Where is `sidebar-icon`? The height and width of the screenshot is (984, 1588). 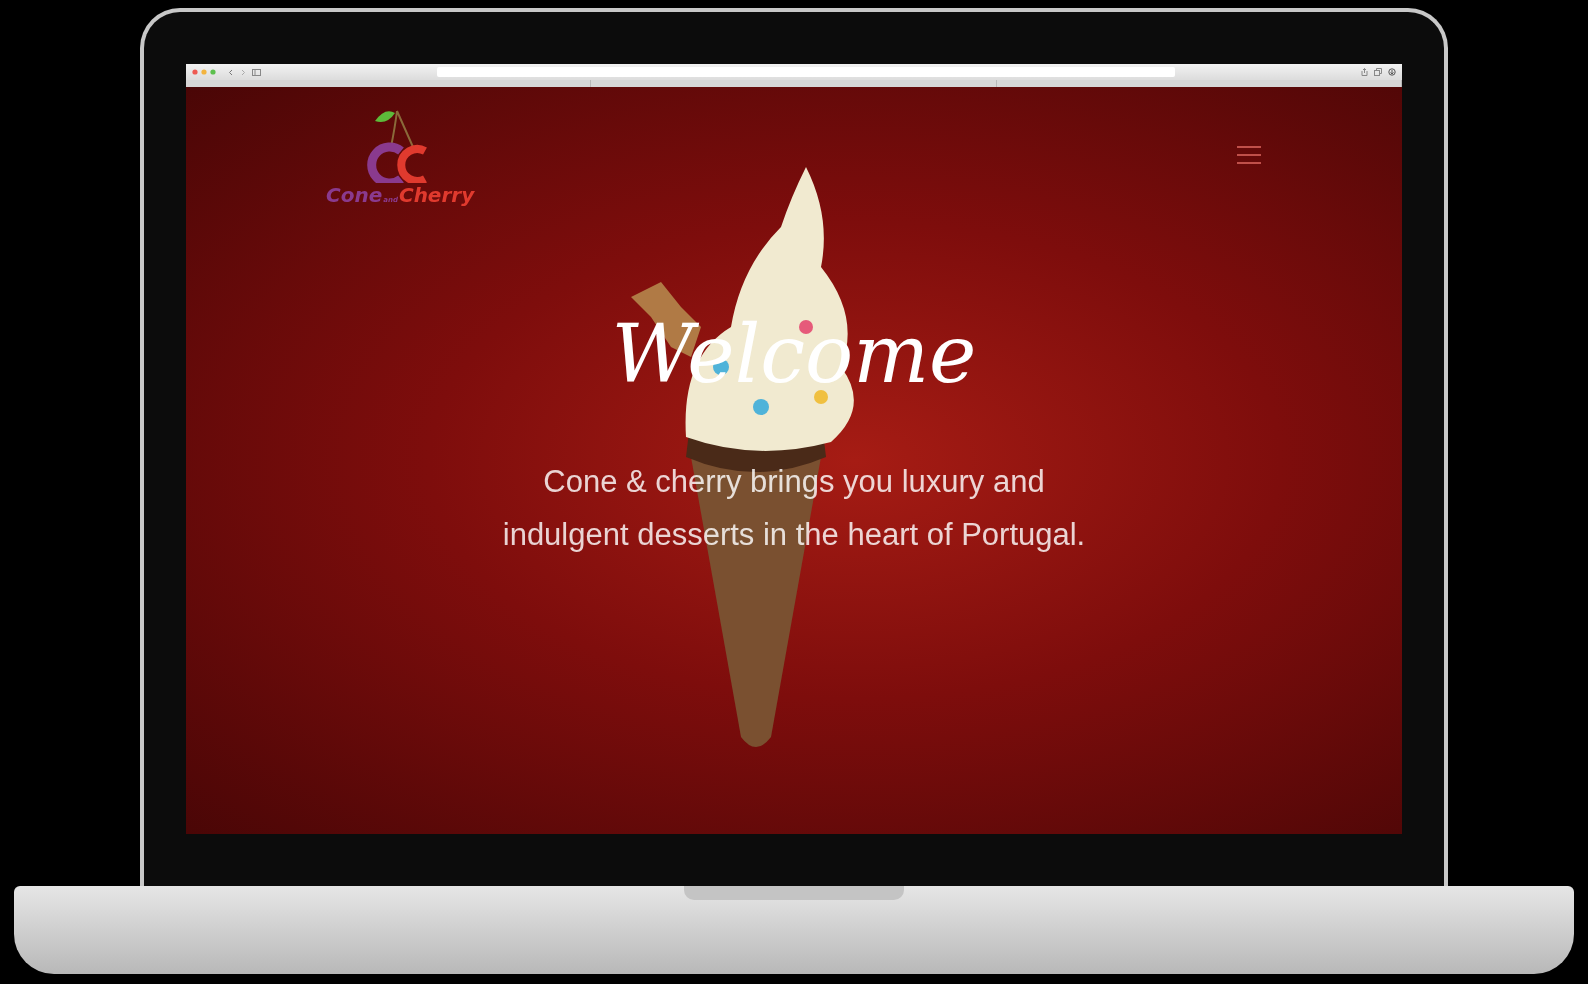 sidebar-icon is located at coordinates (256, 72).